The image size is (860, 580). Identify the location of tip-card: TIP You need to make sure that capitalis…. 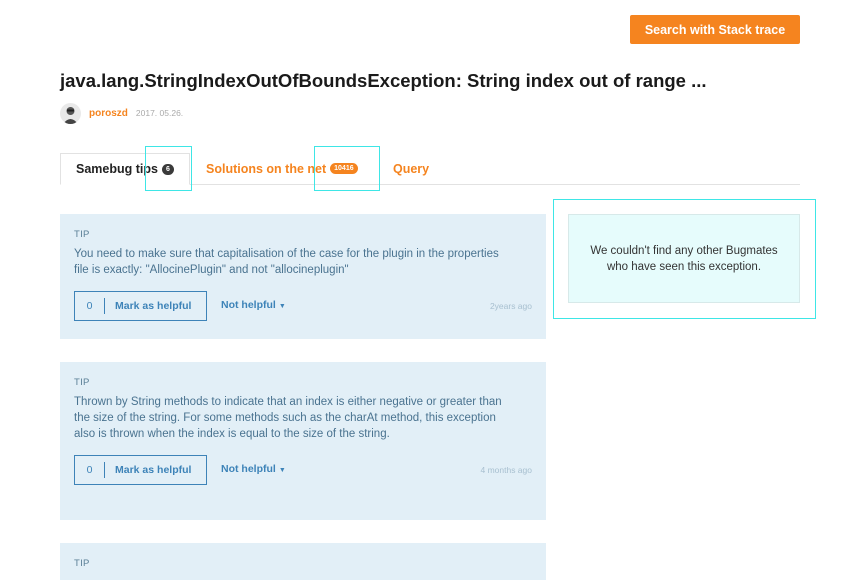
(303, 276).